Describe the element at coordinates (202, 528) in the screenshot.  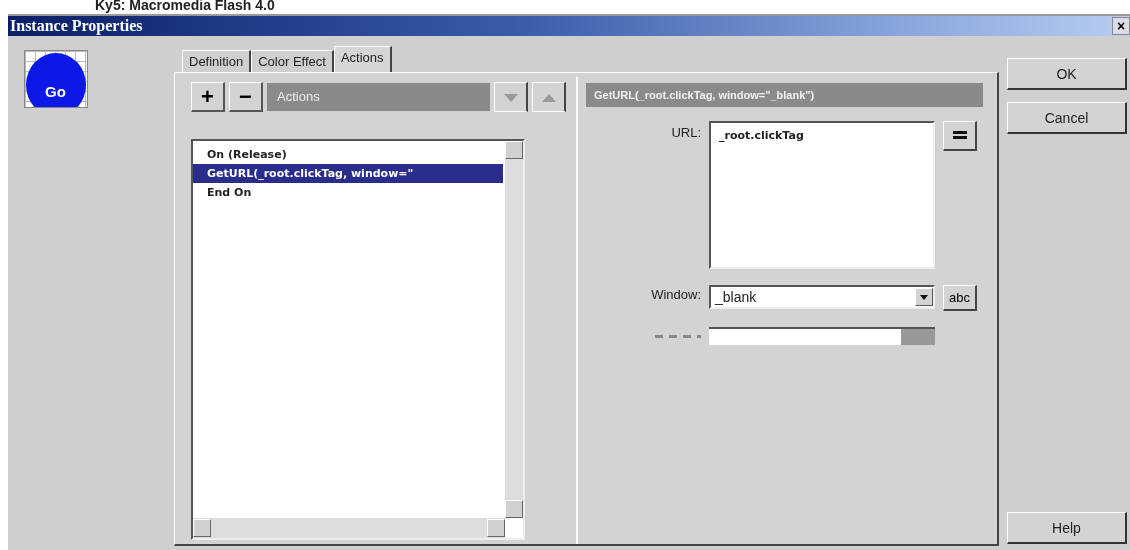
I see `scroll-left-button` at that location.